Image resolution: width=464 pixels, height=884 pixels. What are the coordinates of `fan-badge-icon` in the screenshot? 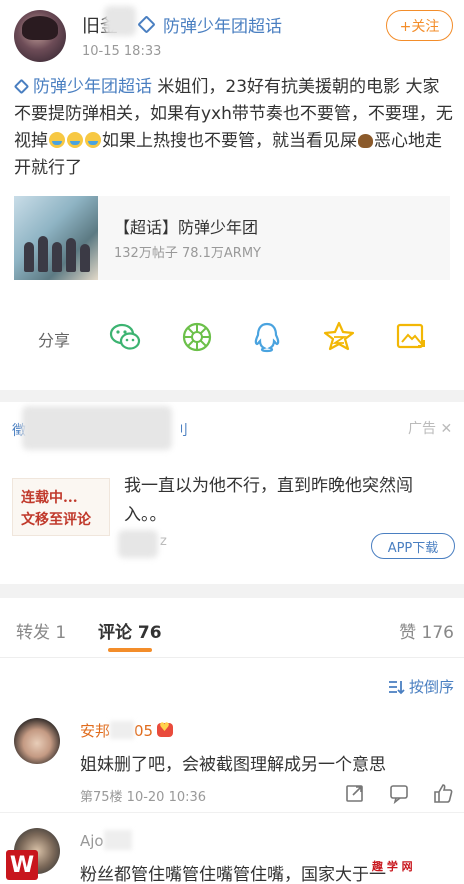 It's located at (165, 728).